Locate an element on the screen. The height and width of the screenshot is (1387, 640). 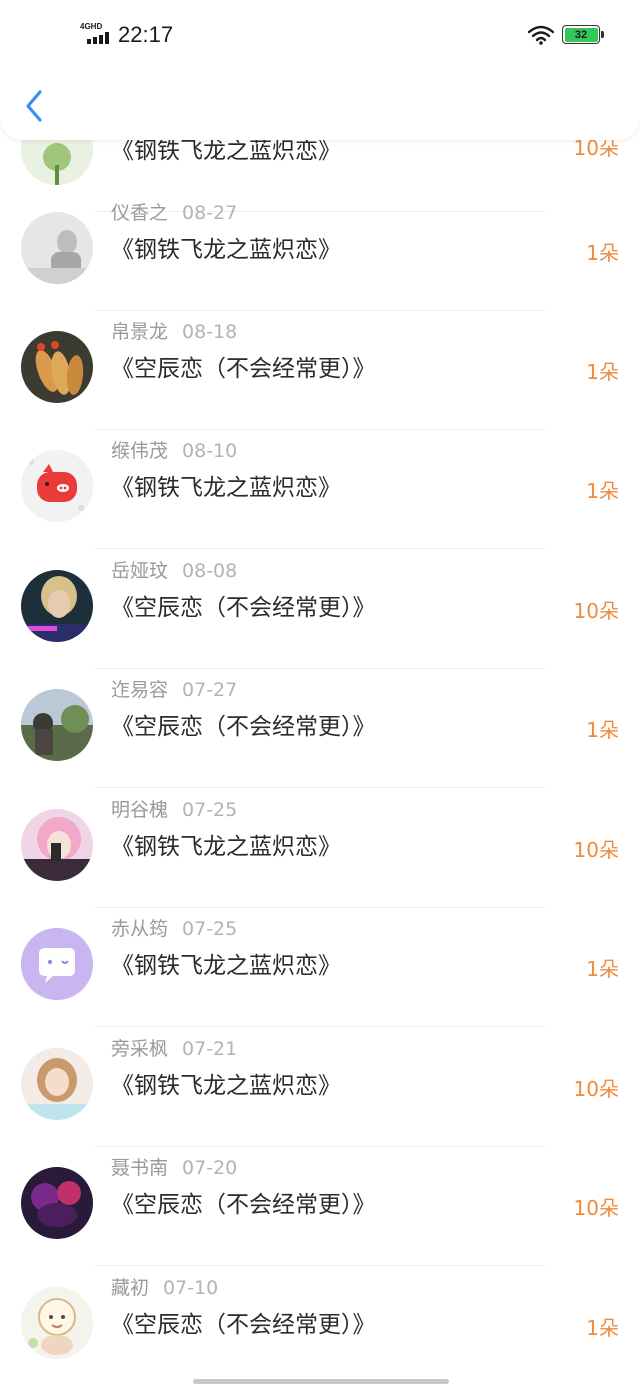
list-item: 旁采枫 07-21 《钢铁飞龙之蓝炽恋》 10朵 is located at coordinates (320, 1087).